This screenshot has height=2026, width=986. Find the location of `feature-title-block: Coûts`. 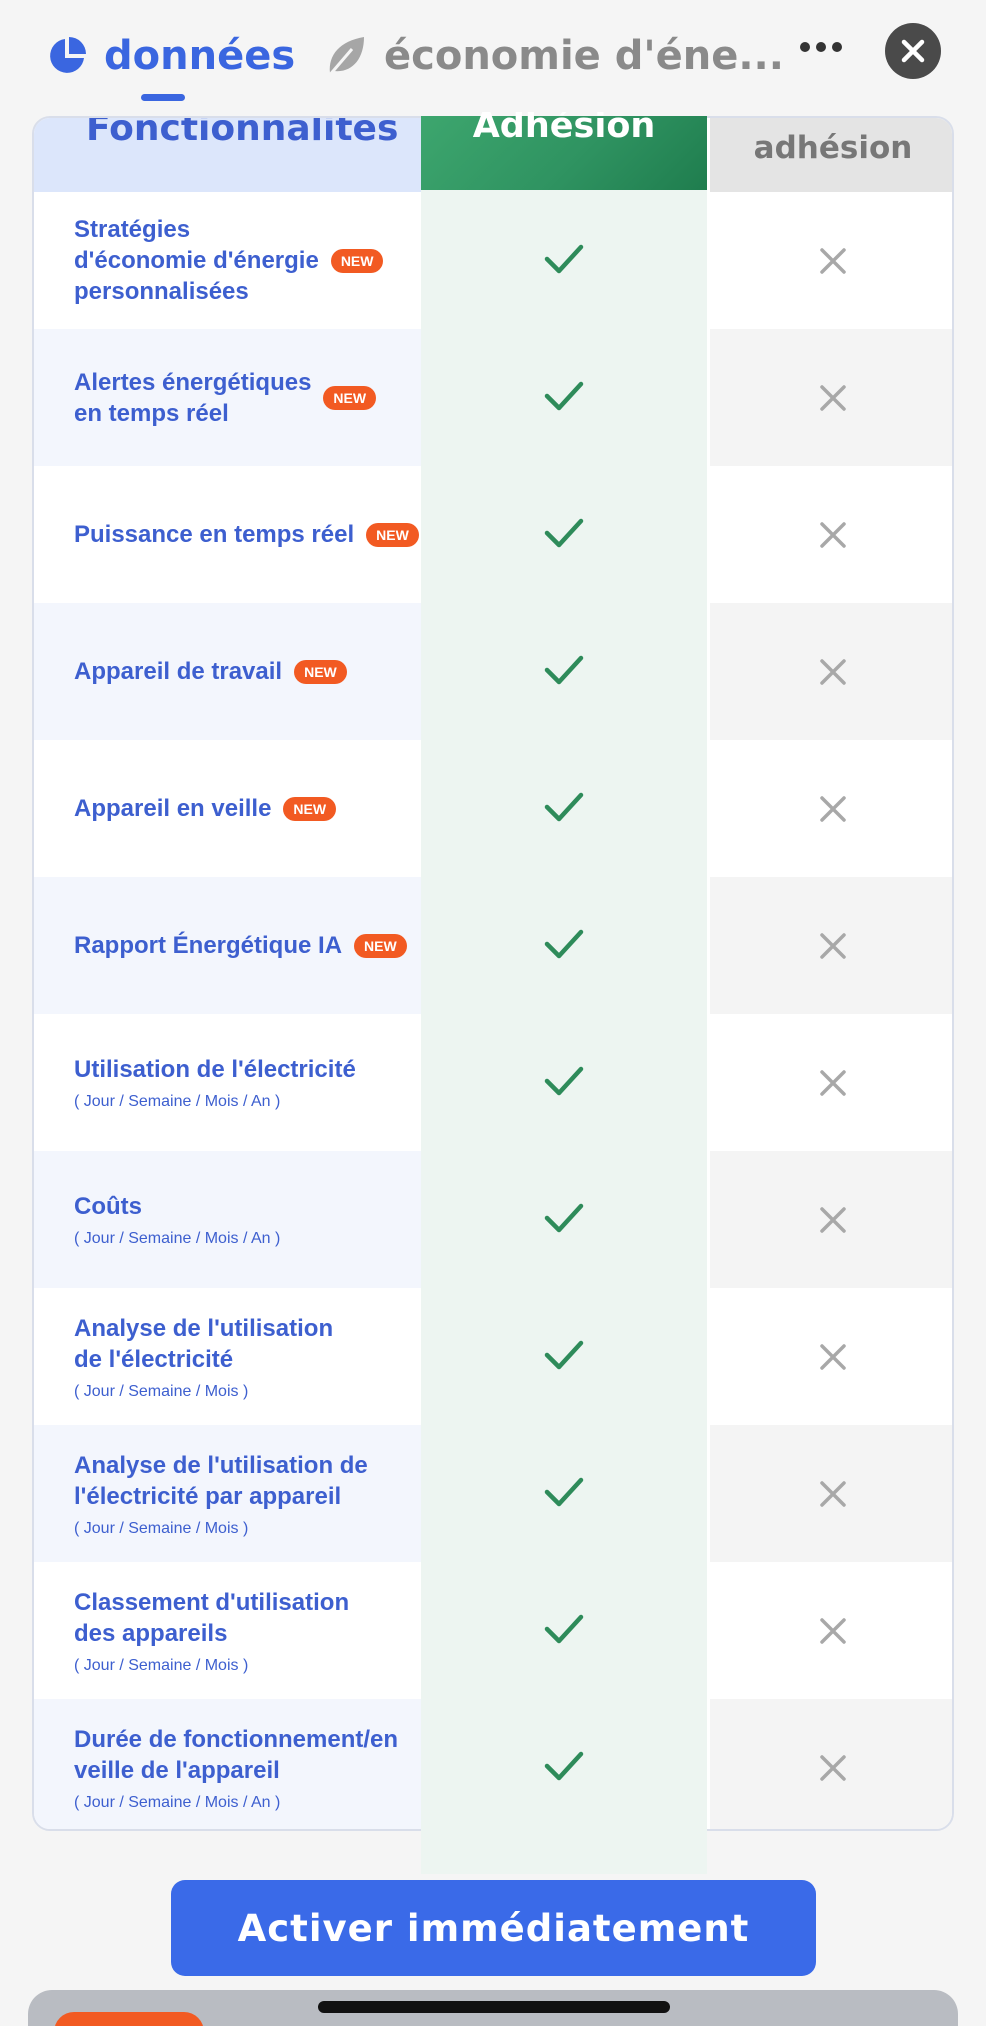

feature-title-block: Coûts is located at coordinates (248, 1206).